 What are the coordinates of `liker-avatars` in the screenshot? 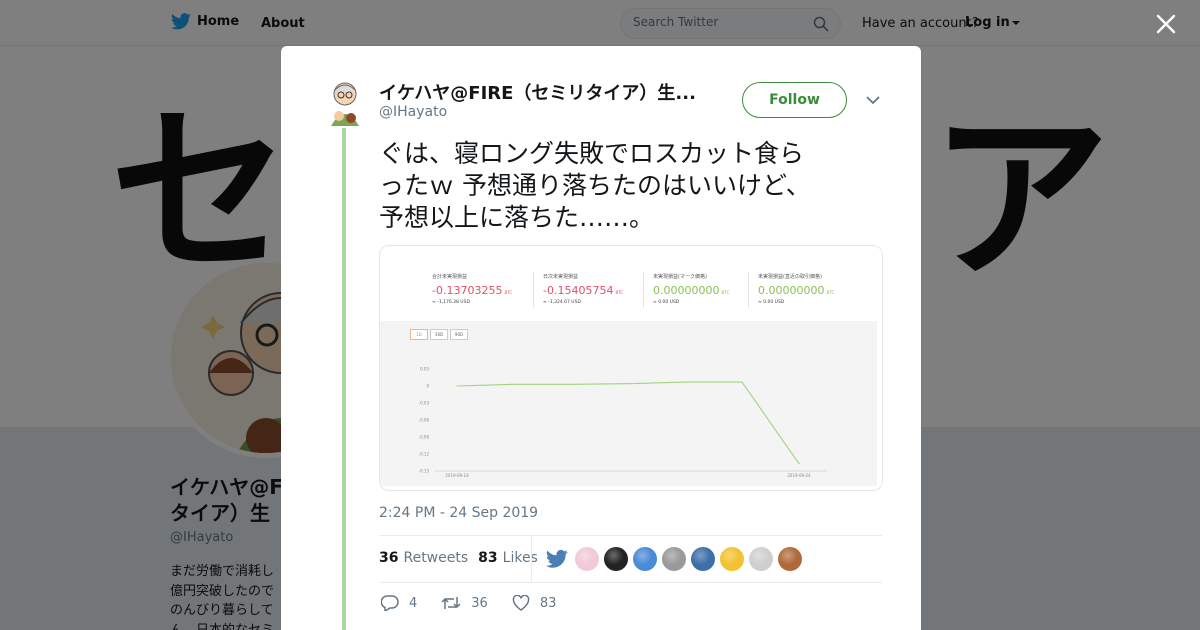 It's located at (676, 559).